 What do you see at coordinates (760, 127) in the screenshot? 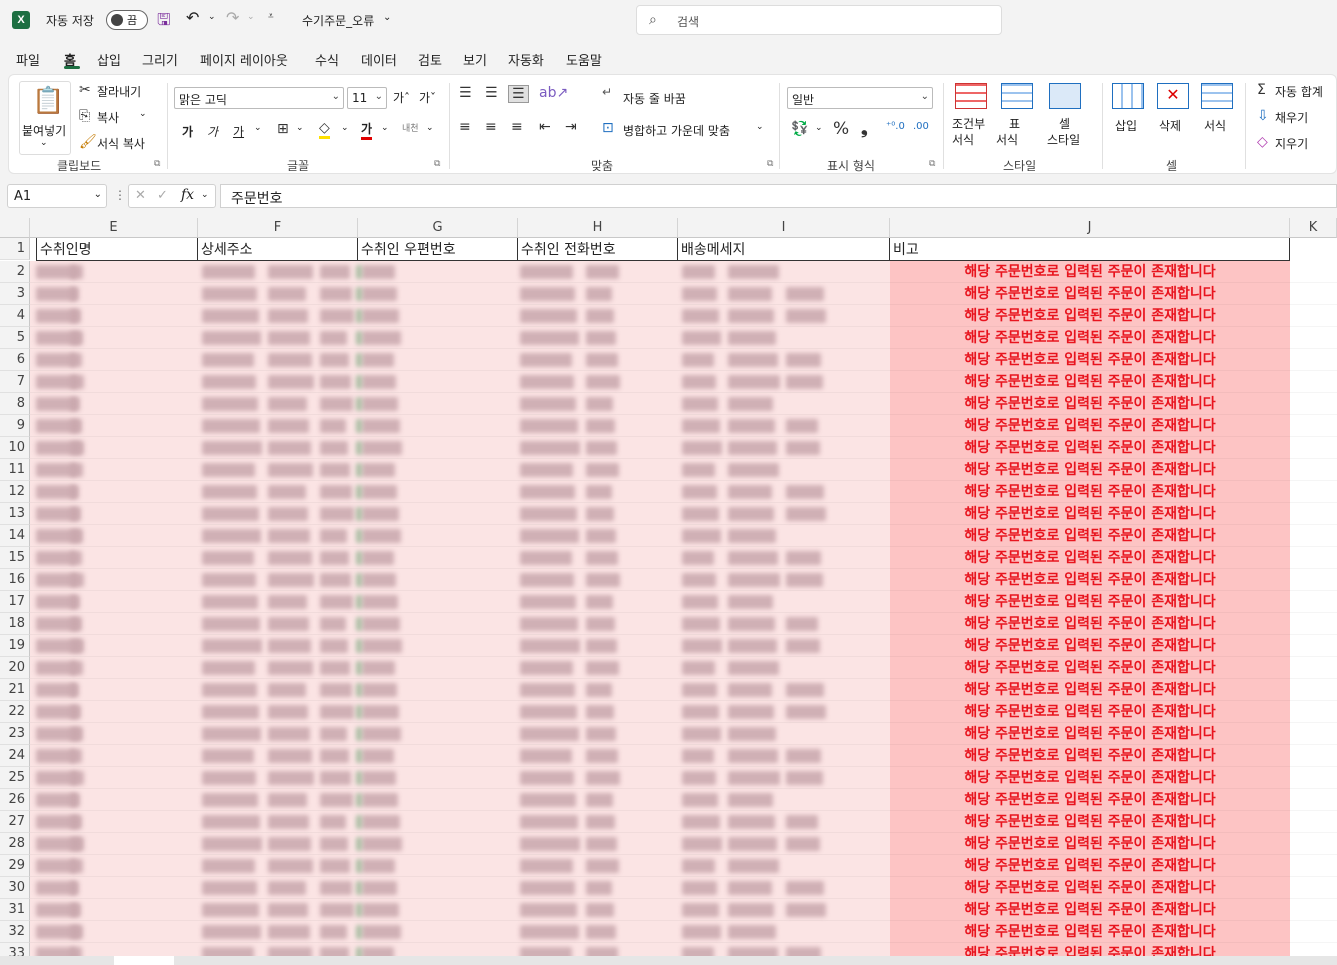
I see `merge-dropdown-icon: ⌄` at bounding box center [760, 127].